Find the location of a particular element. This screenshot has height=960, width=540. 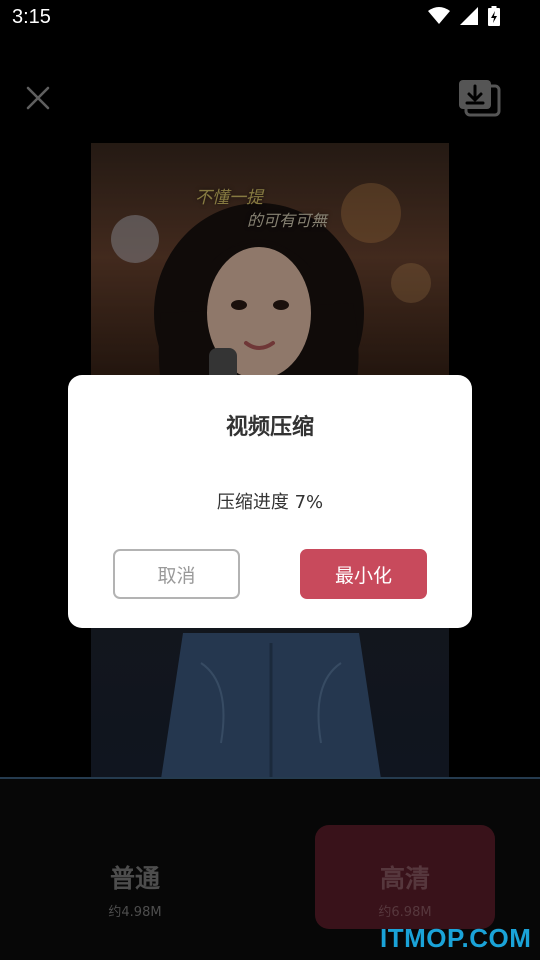

cancel-button: 取消 is located at coordinates (176, 574).